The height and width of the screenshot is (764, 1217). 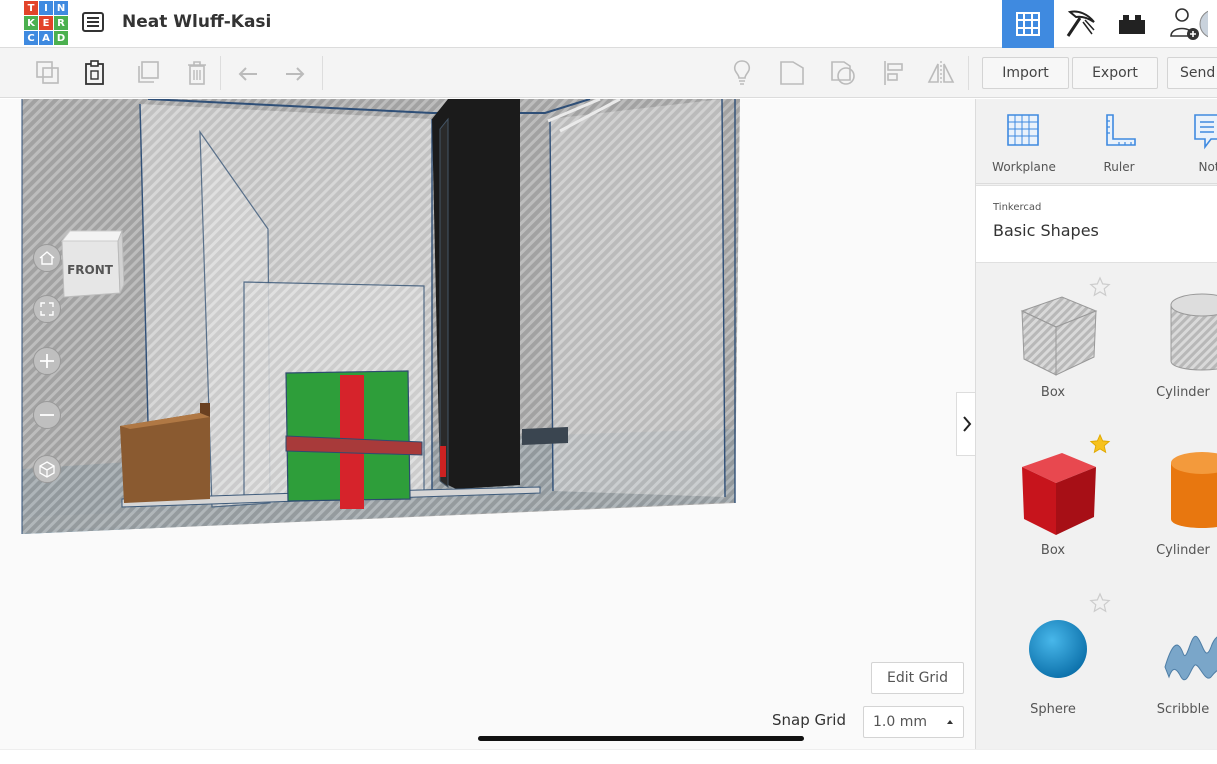 I want to click on home-icon, so click(x=47, y=258).